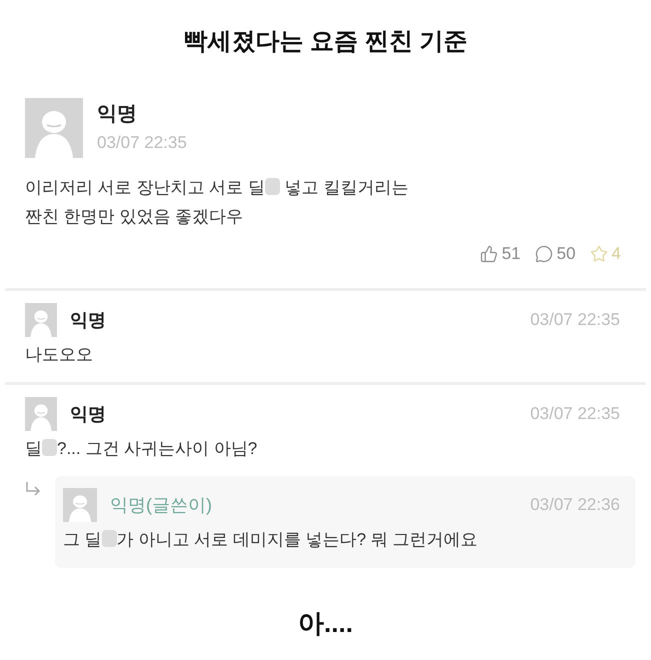 The height and width of the screenshot is (660, 651). I want to click on comment-time: 03/07 22:36, so click(575, 505).